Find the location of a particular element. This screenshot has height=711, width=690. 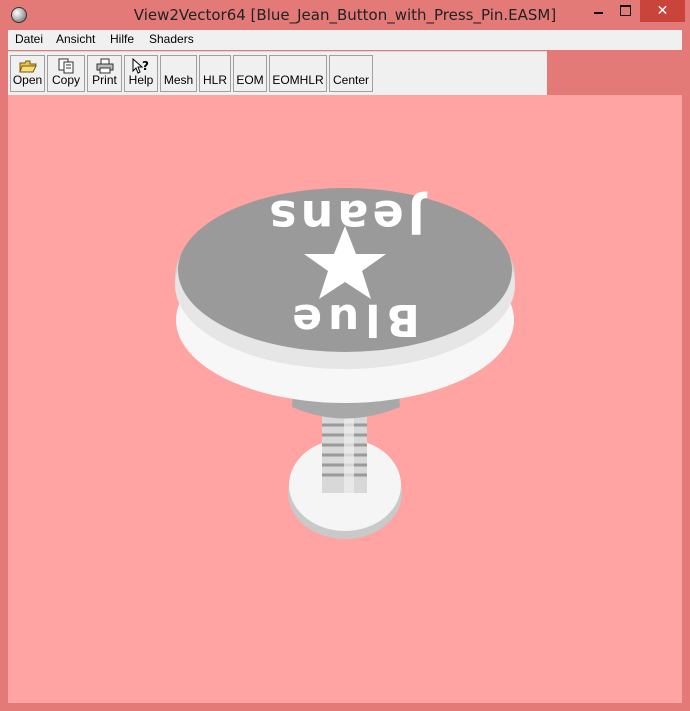

copy-label: Copy is located at coordinates (65, 80).